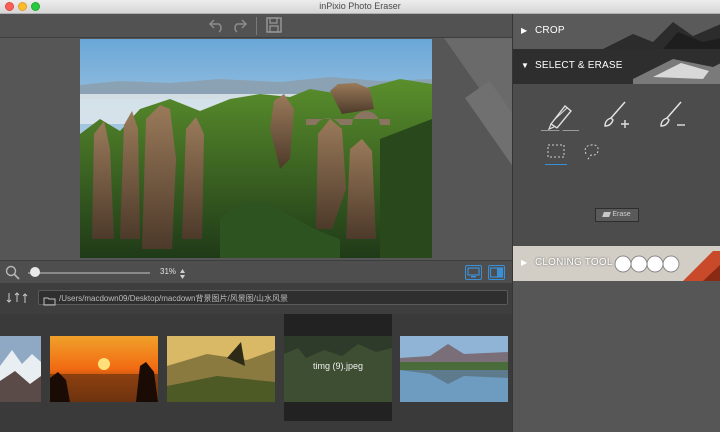 This screenshot has height=432, width=720. Describe the element at coordinates (607, 214) in the screenshot. I see `eraser-icon` at that location.